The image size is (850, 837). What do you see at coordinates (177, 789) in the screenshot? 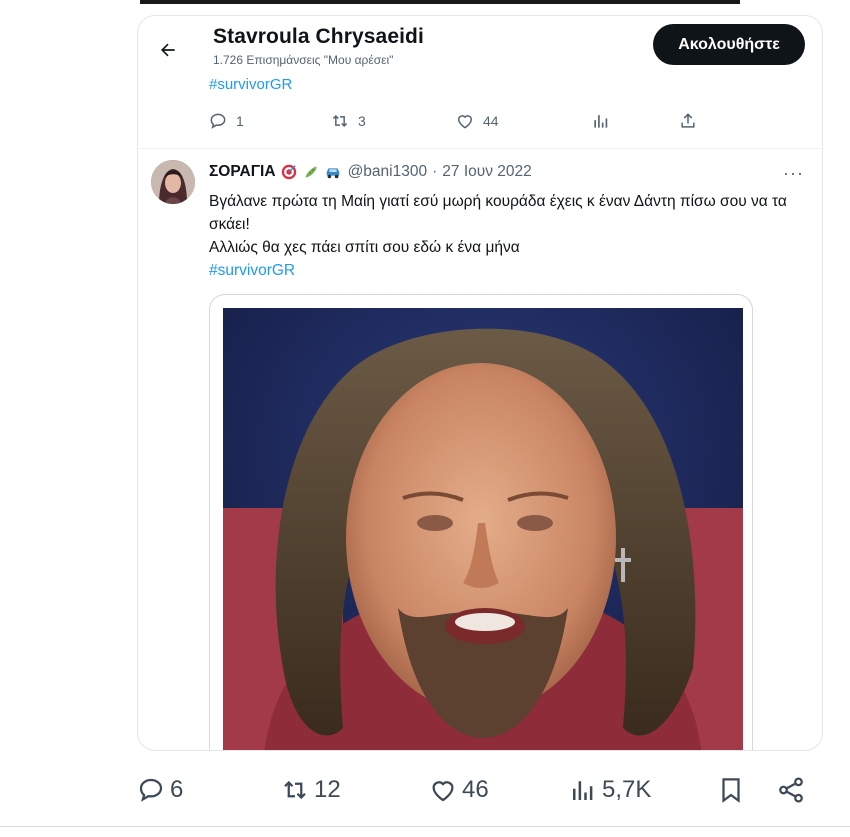
I see `reply-count: 6` at bounding box center [177, 789].